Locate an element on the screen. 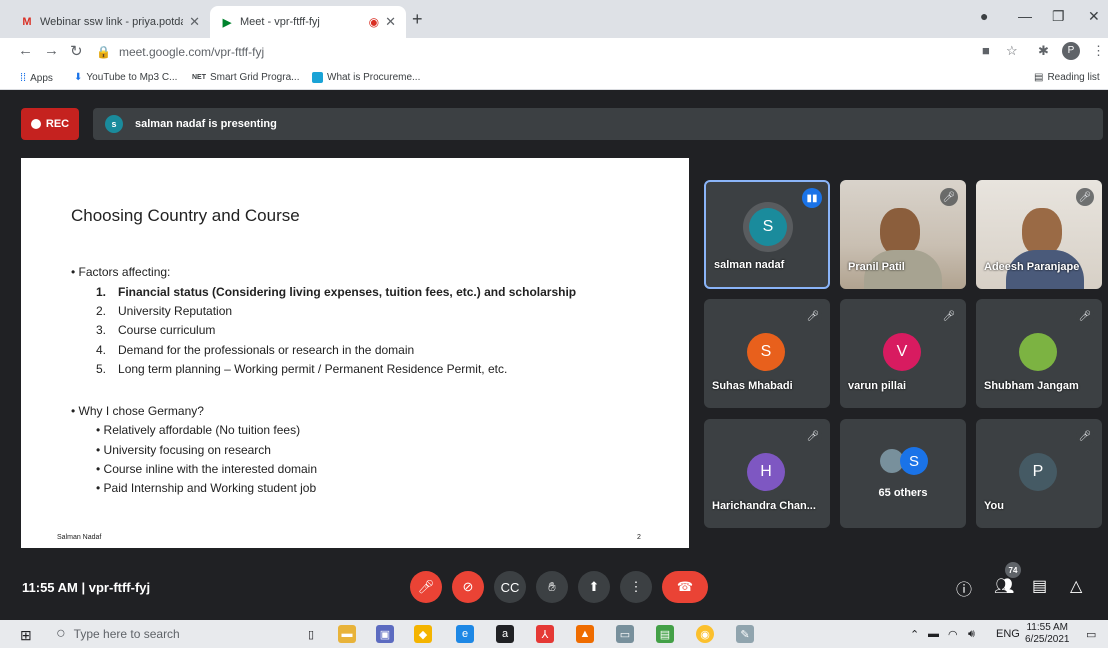 The image size is (1108, 648). participant-tile: 🎤︎ Shubham Jangam is located at coordinates (1039, 353).